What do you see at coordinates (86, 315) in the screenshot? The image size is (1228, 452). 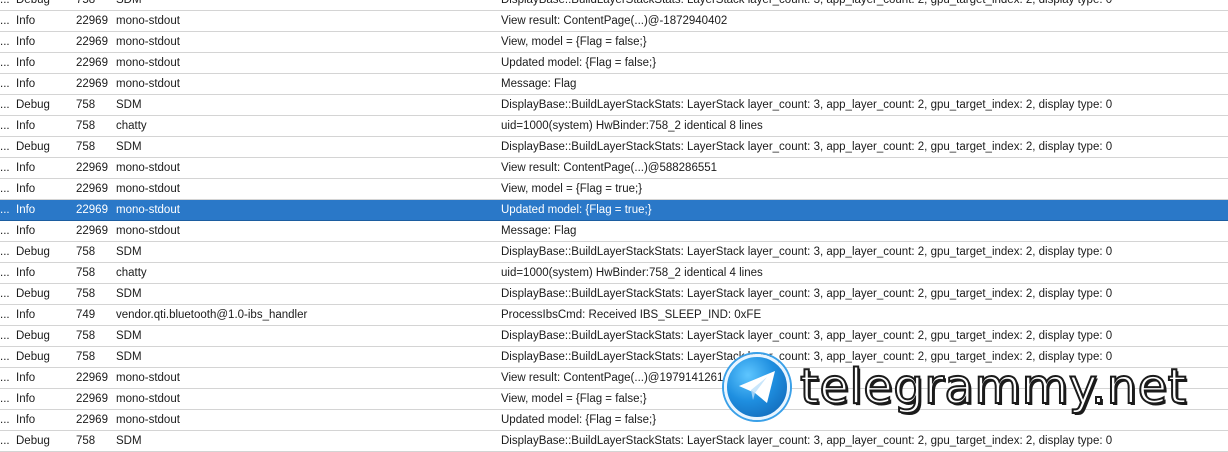 I see `pid-cell: 749` at bounding box center [86, 315].